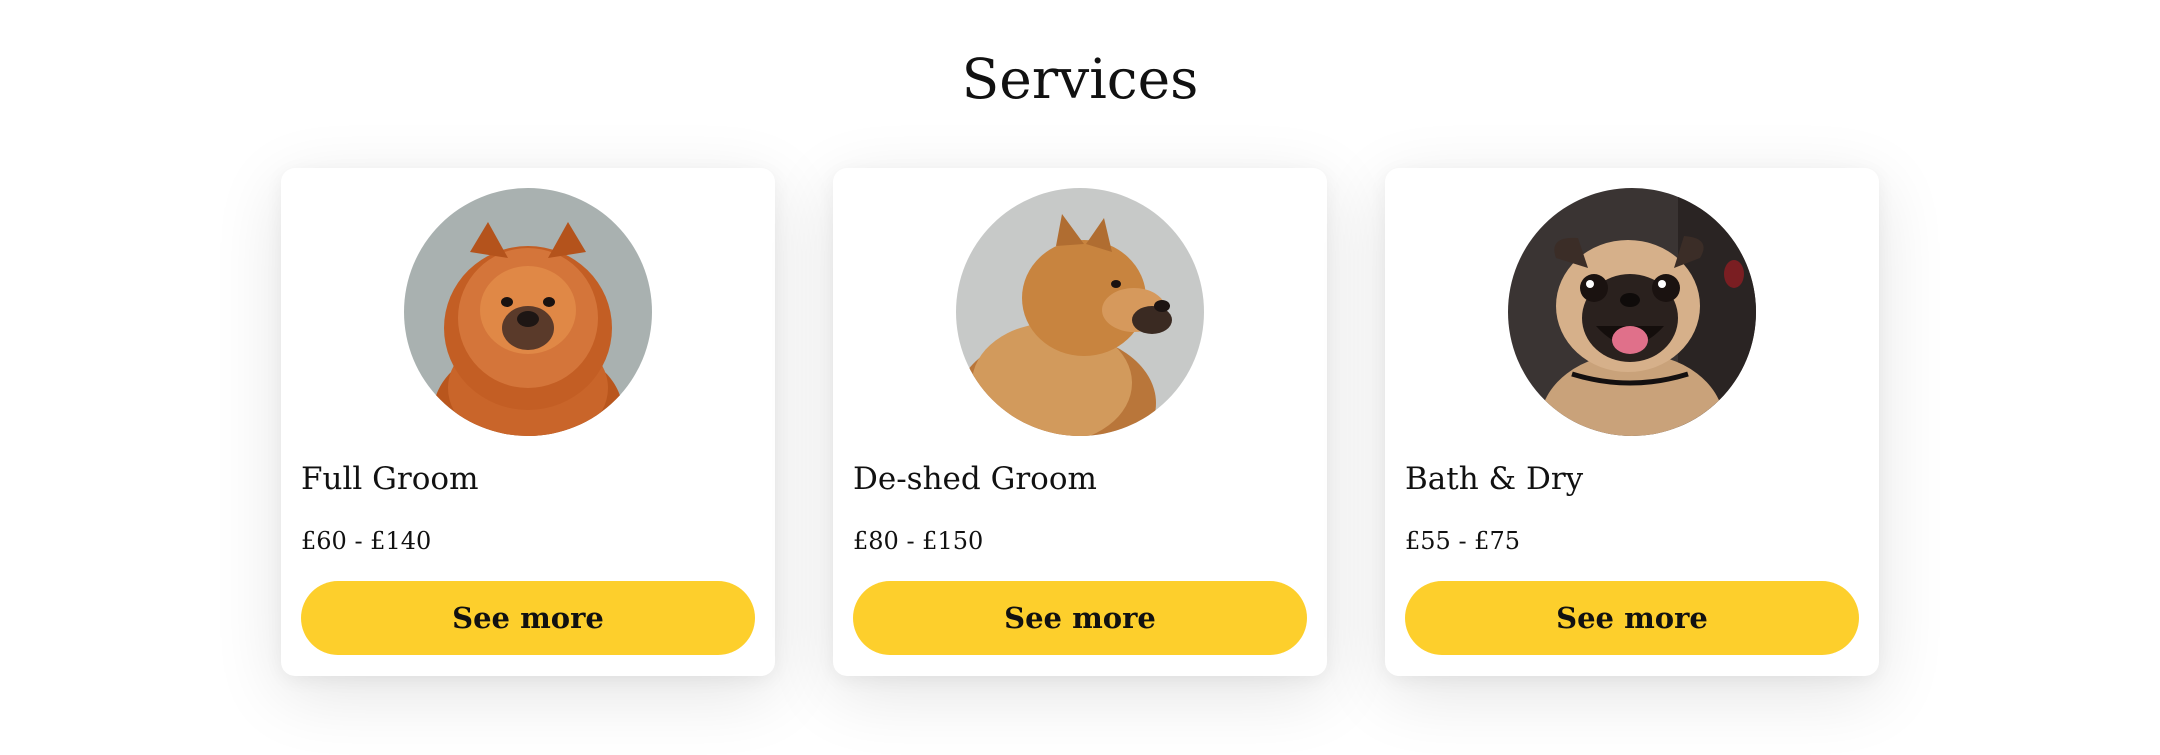 The height and width of the screenshot is (755, 2160). What do you see at coordinates (918, 541) in the screenshot?
I see `service-price: £80 - £150` at bounding box center [918, 541].